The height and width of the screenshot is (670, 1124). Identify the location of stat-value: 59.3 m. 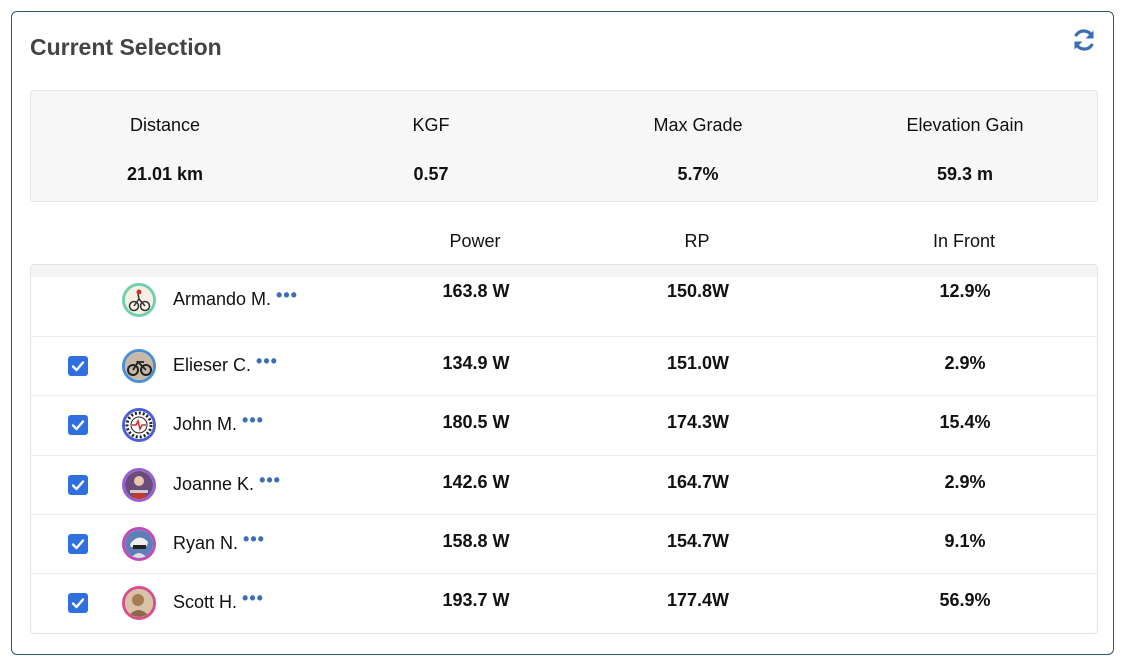
(965, 174).